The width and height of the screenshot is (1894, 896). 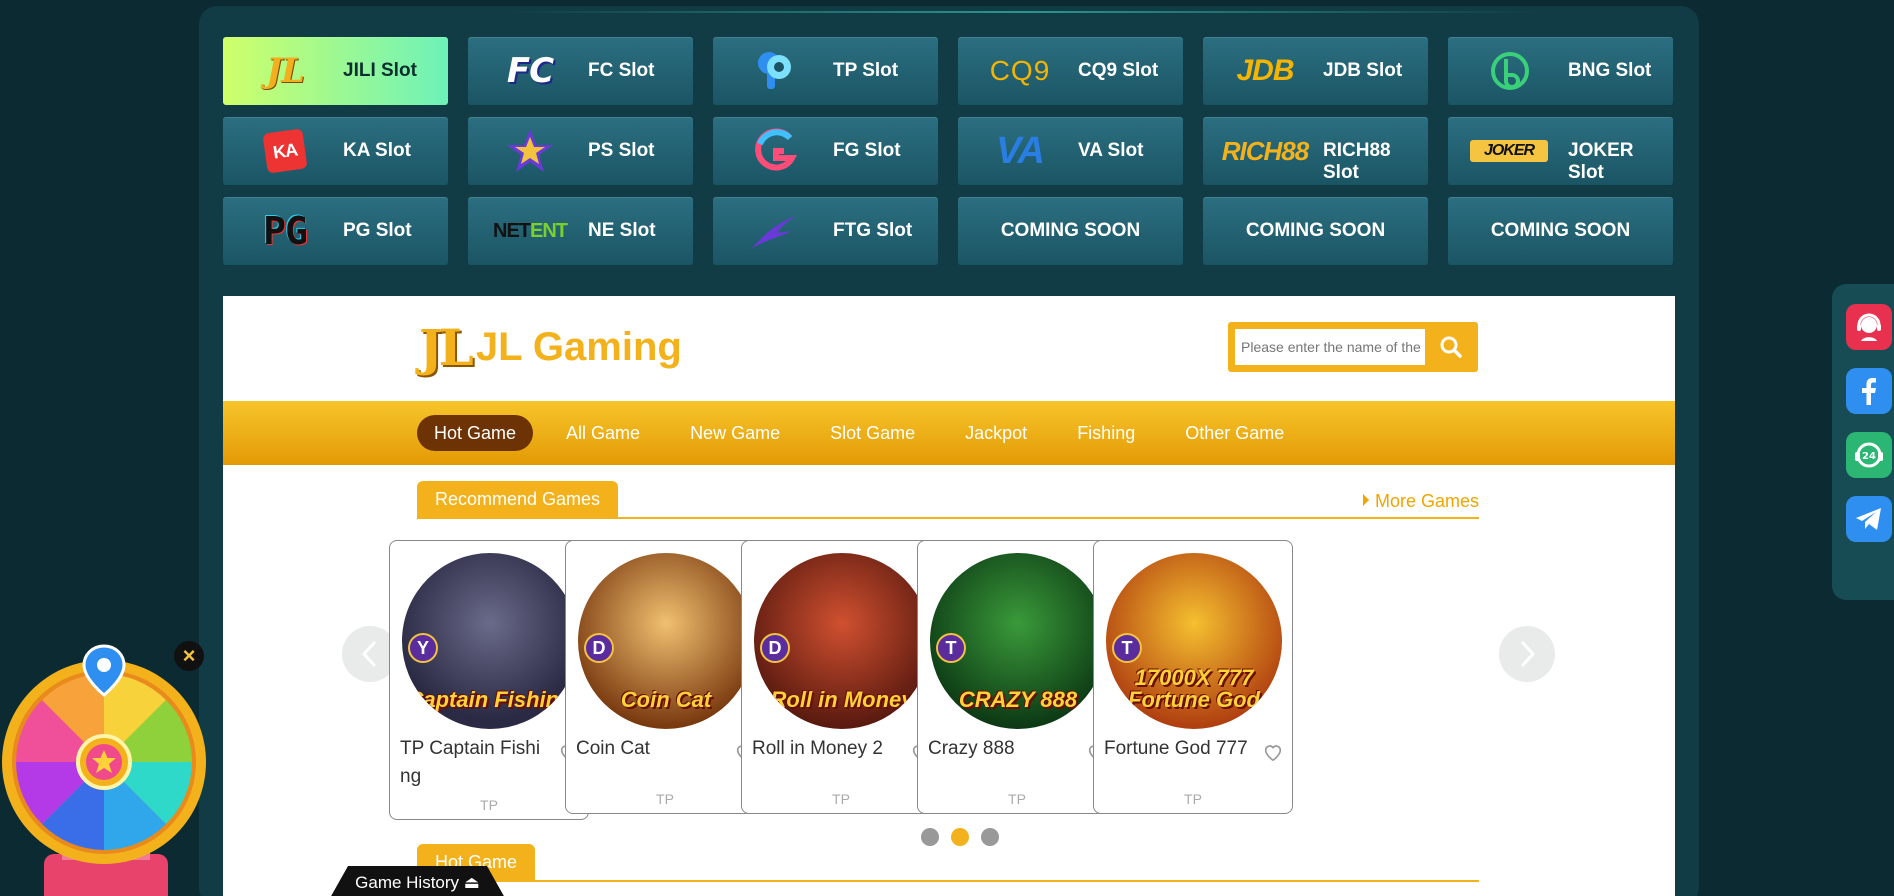 I want to click on game-card: Coin Cat D Coin Cat TP, so click(x=665, y=677).